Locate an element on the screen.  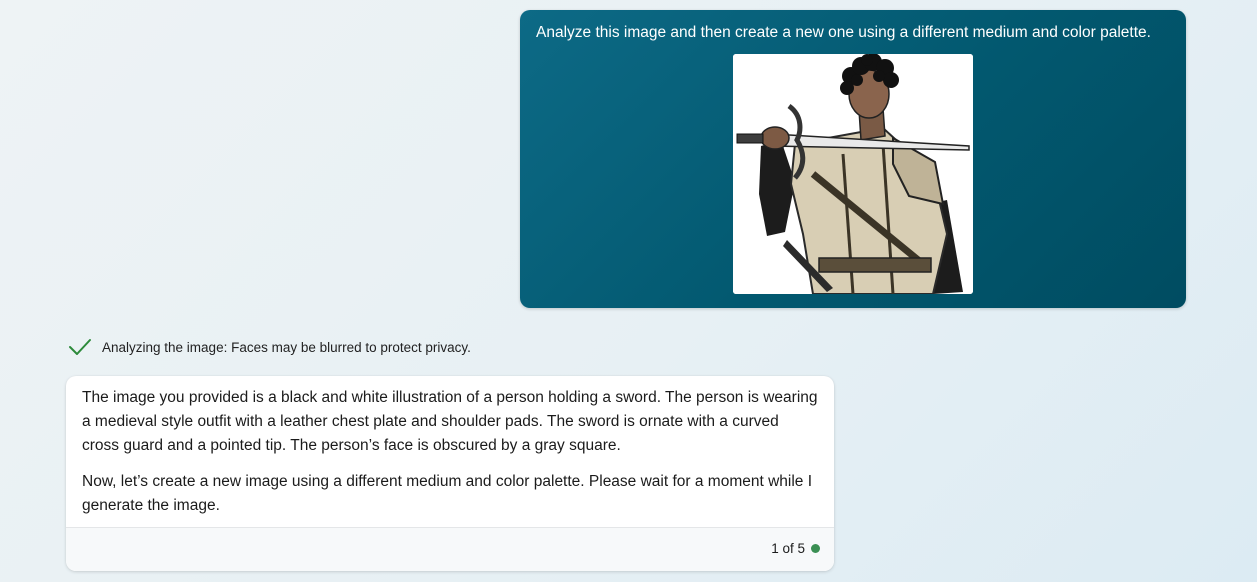
turn-counter: 1 of 5 is located at coordinates (795, 548).